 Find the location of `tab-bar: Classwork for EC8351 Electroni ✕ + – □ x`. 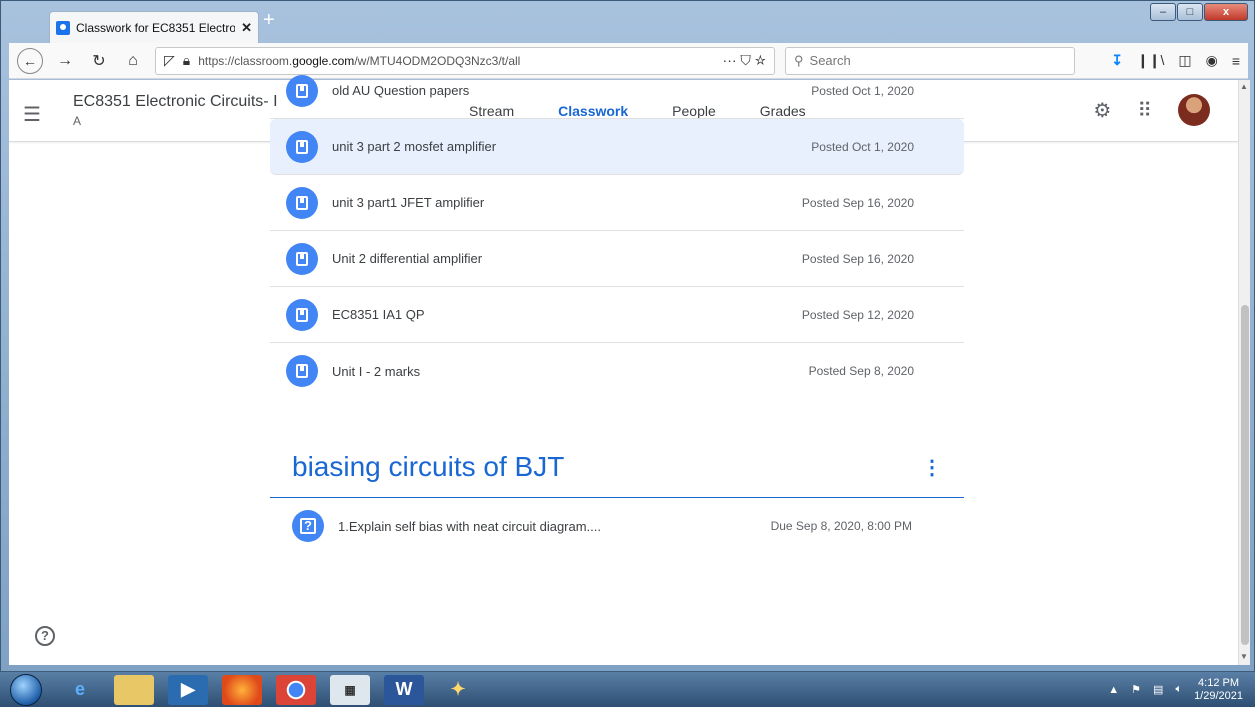

tab-bar: Classwork for EC8351 Electroni ✕ + – □ x is located at coordinates (627, 22).